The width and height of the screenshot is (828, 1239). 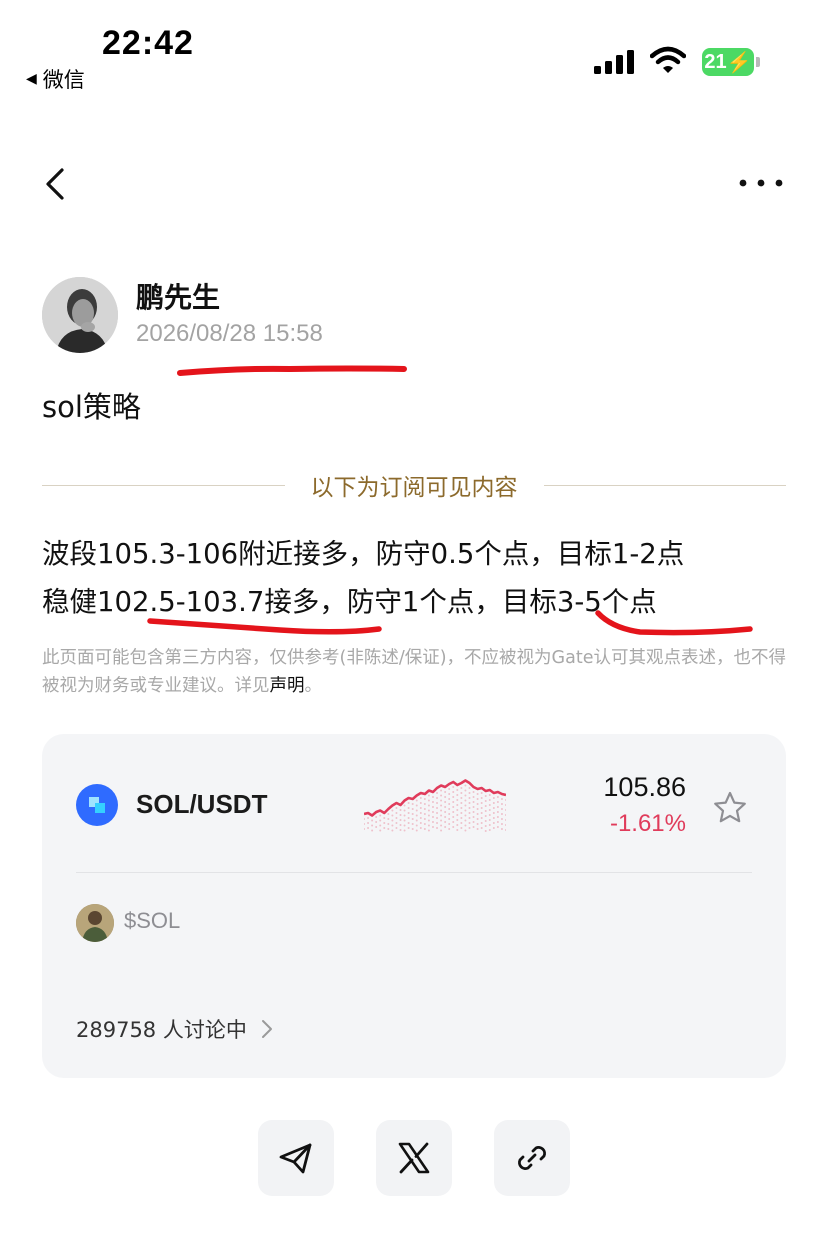 I want to click on price-change: -1.61%, so click(x=647, y=823).